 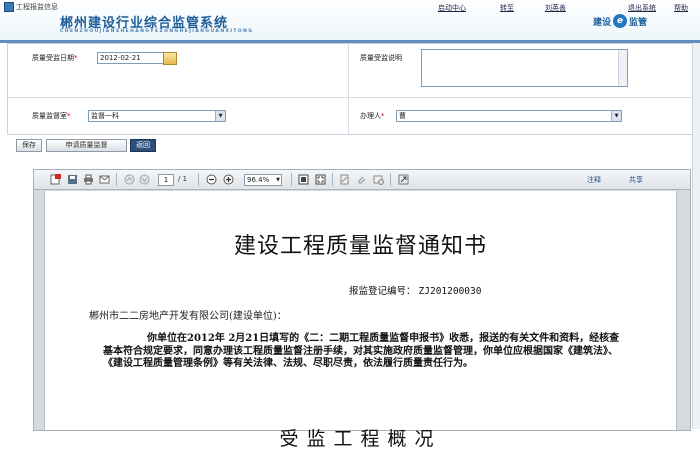 What do you see at coordinates (360, 246) in the screenshot?
I see `document-title: 建设工程质量监督通知书` at bounding box center [360, 246].